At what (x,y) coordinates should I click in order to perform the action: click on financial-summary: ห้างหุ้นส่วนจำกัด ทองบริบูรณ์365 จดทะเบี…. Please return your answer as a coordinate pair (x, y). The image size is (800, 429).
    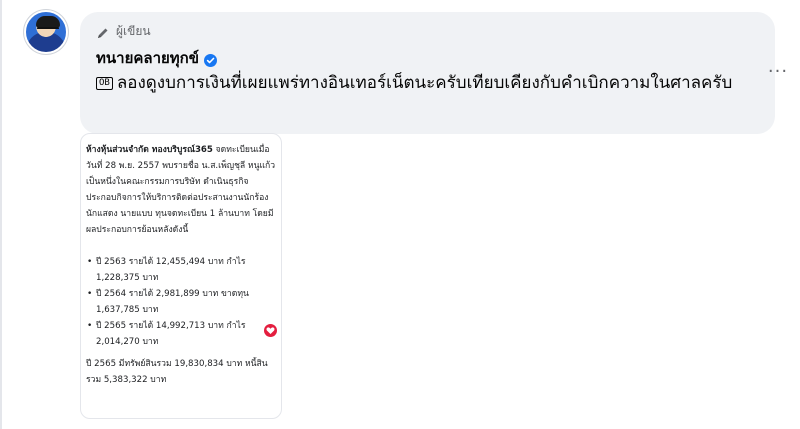
    Looking at the image, I should click on (182, 265).